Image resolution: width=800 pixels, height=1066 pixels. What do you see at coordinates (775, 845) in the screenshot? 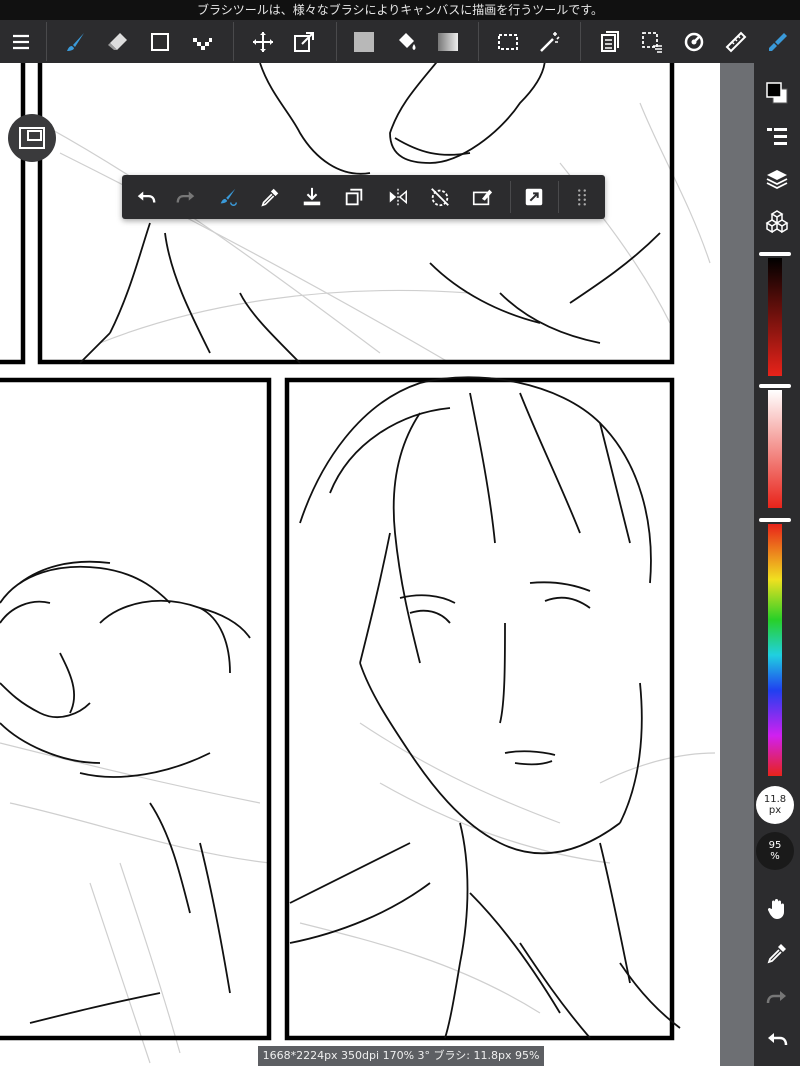
I see `opacity-value: 95` at bounding box center [775, 845].